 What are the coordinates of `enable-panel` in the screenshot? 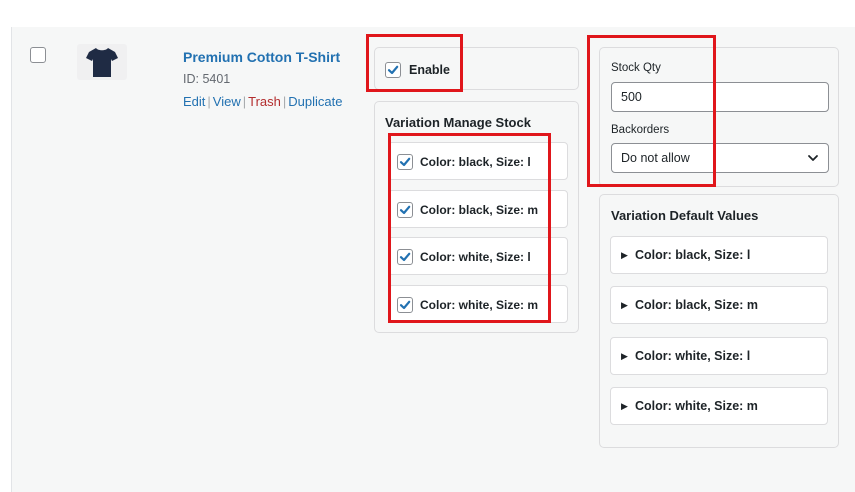 It's located at (476, 68).